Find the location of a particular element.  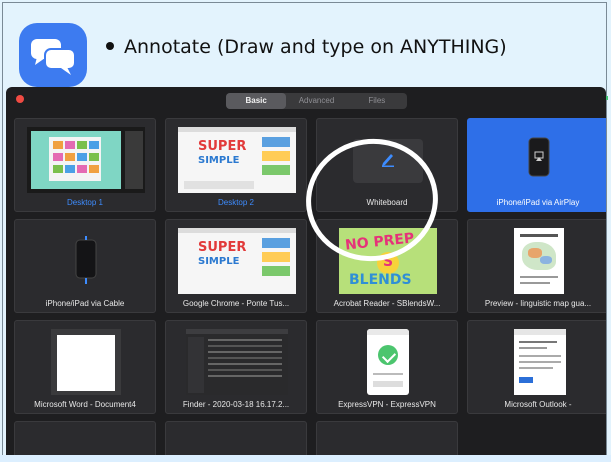

bullet-dot-icon is located at coordinates (110, 45).